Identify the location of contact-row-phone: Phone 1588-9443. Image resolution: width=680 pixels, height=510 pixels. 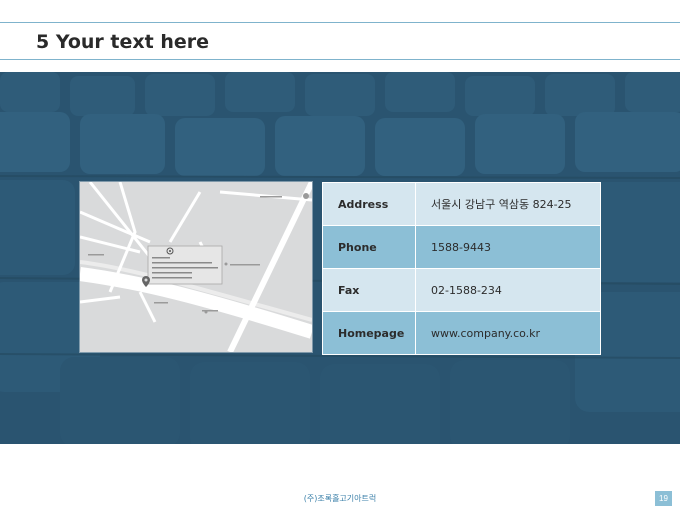
(461, 247).